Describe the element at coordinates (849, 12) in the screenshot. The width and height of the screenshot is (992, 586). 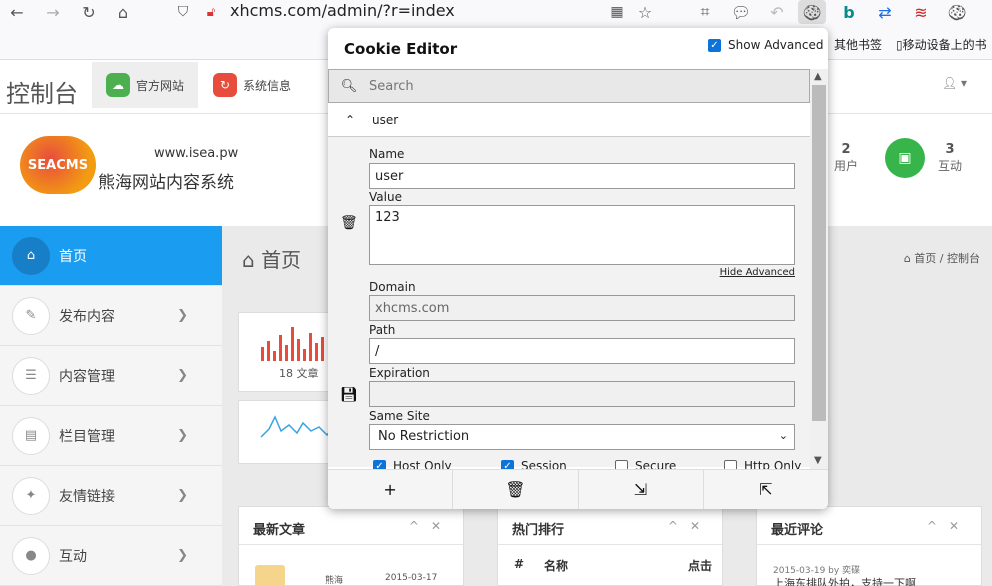
I see `bing-icon: b` at that location.